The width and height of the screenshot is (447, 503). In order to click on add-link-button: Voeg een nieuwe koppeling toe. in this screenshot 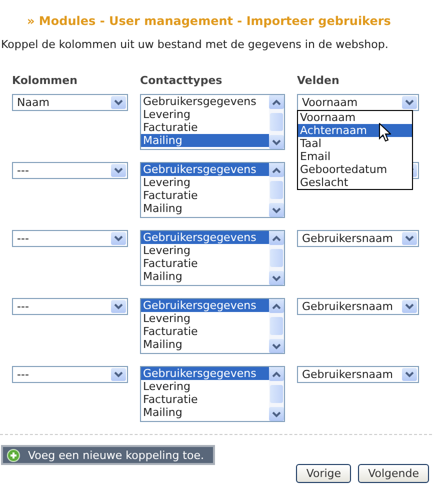, I will do `click(108, 455)`.